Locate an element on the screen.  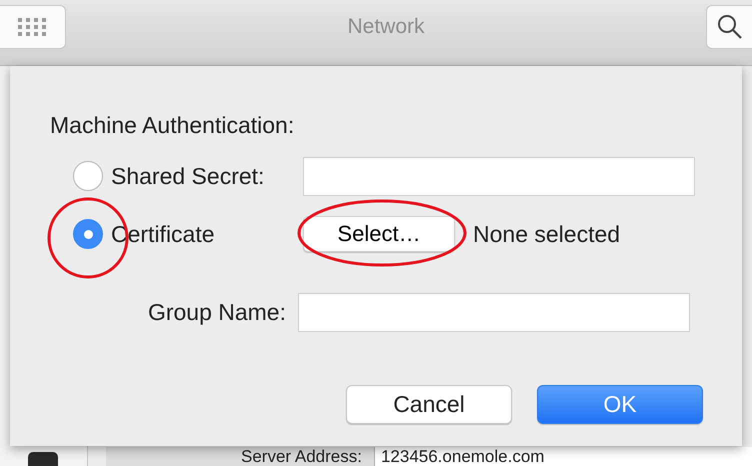
group-name-label: Group Name: is located at coordinates (216, 312).